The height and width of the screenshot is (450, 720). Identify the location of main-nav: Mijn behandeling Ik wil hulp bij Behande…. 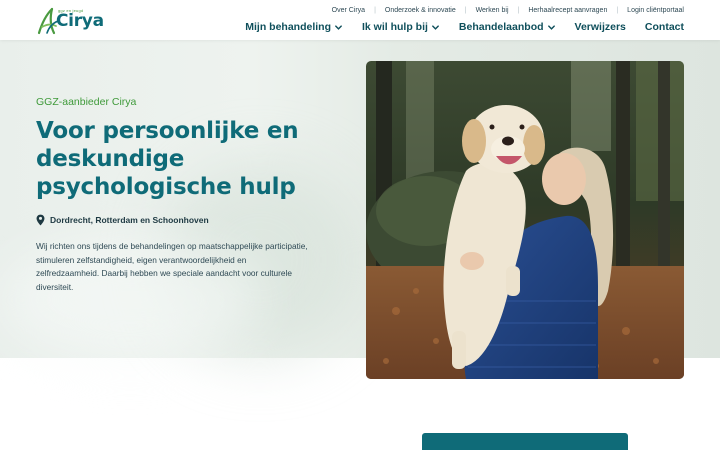
(464, 27).